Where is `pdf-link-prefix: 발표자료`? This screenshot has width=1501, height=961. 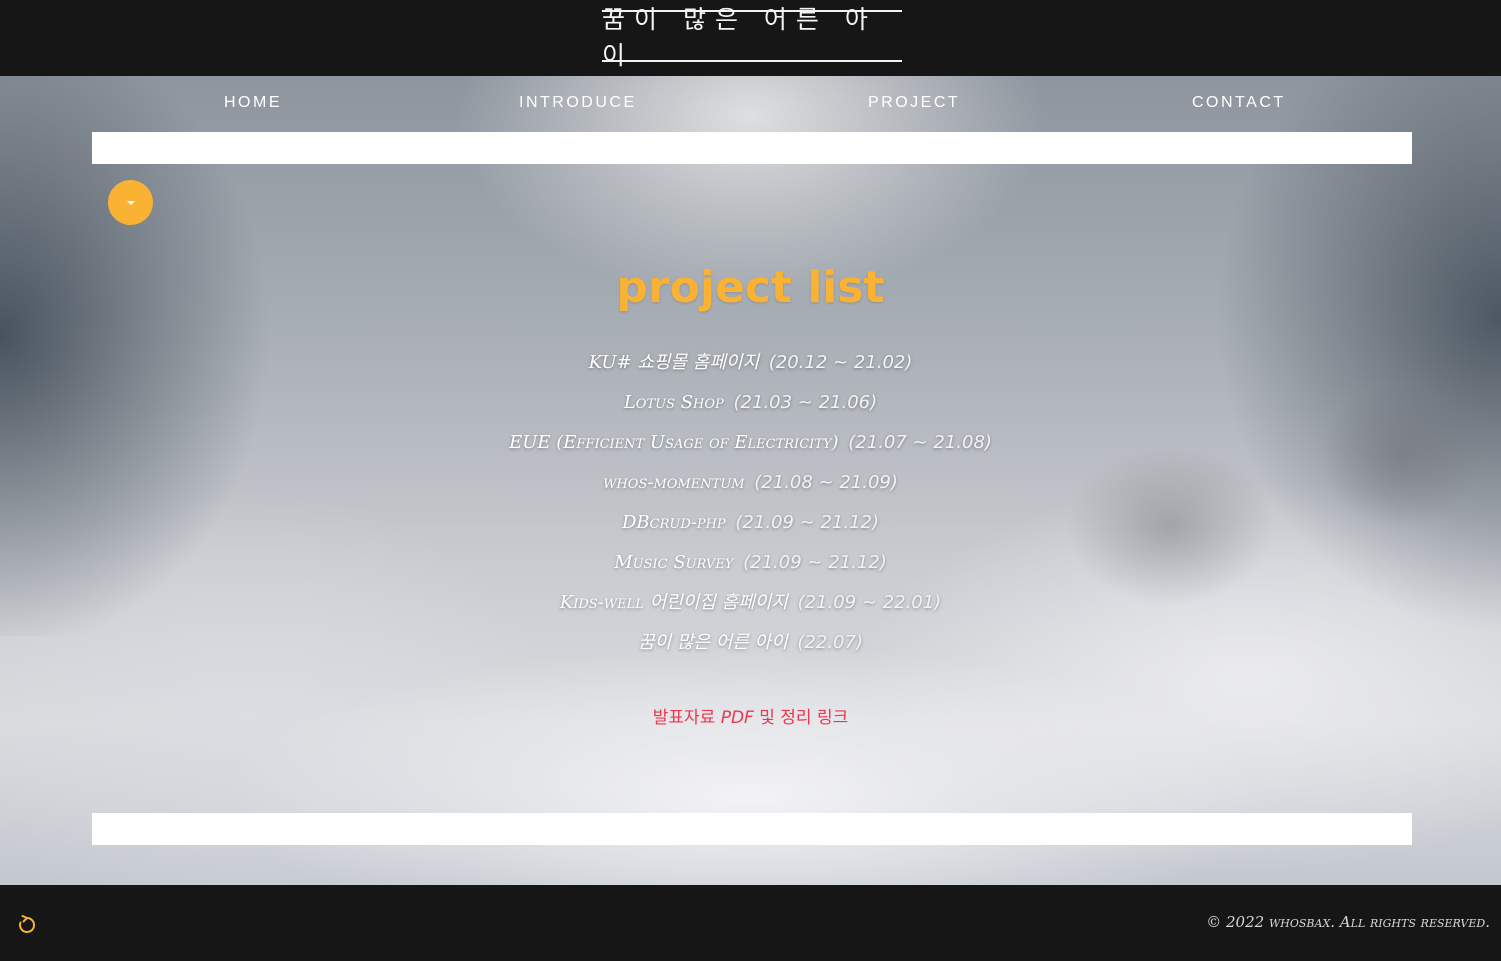 pdf-link-prefix: 발표자료 is located at coordinates (686, 718).